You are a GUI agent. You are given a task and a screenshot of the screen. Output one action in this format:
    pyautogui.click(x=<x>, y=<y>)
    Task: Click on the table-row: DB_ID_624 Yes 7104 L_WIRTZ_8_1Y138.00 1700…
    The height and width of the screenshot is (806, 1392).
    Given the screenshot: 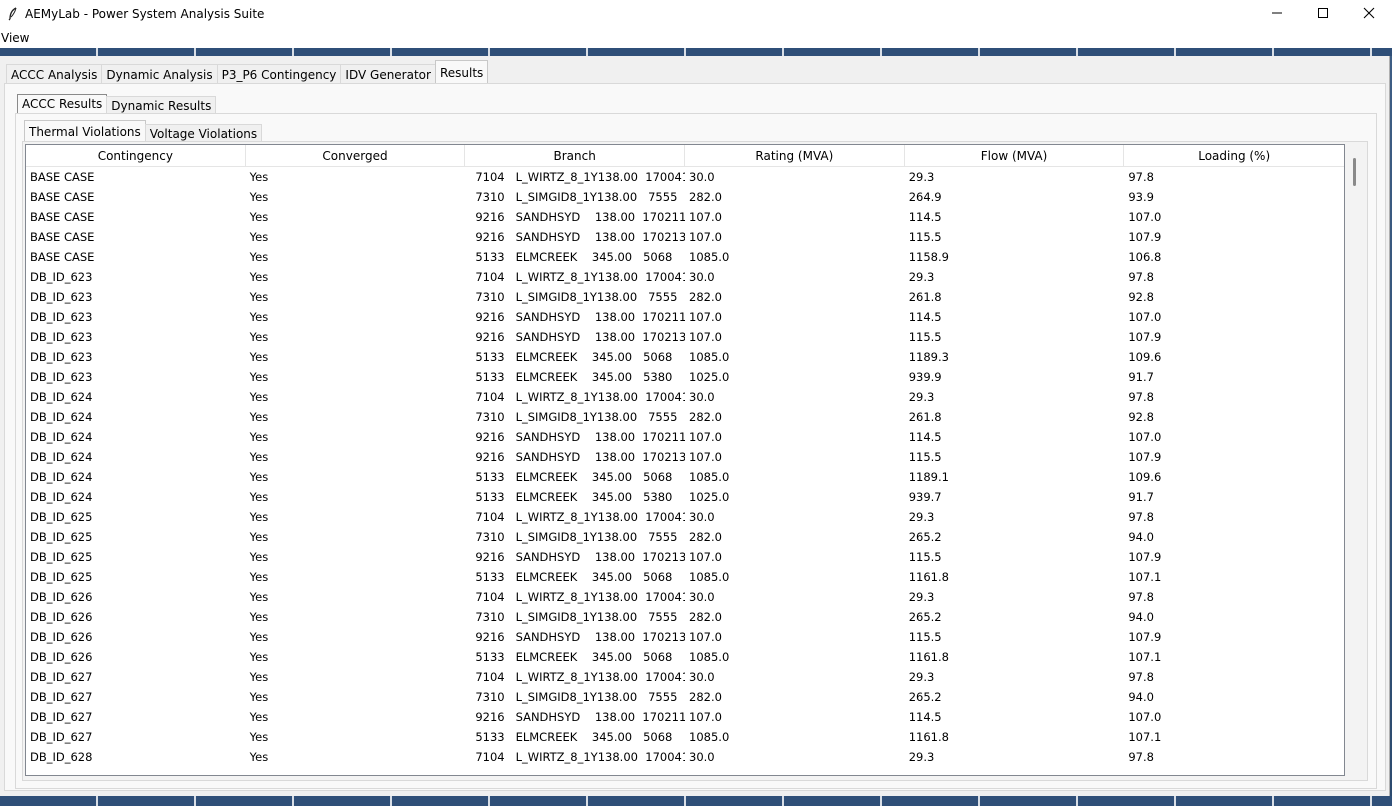 What is the action you would take?
    pyautogui.click(x=685, y=397)
    